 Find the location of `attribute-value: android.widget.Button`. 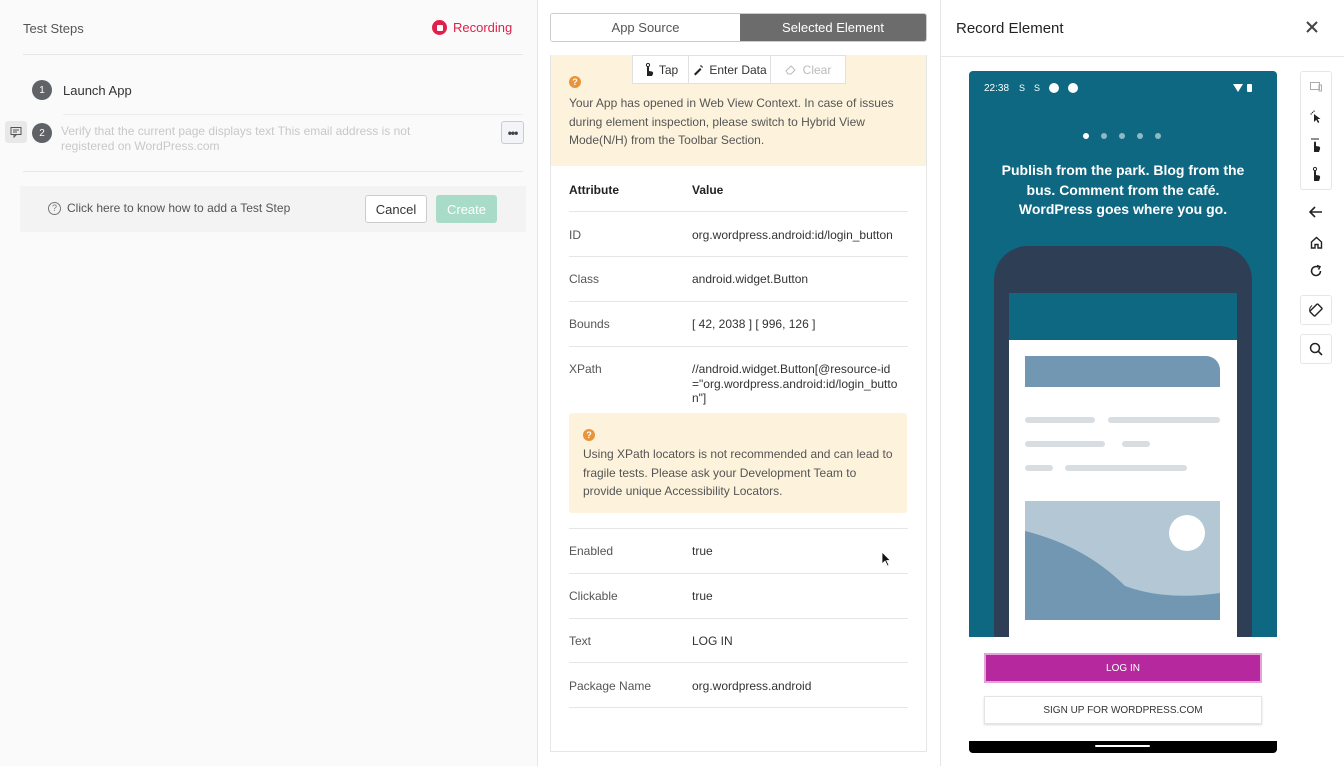

attribute-value: android.widget.Button is located at coordinates (750, 279).